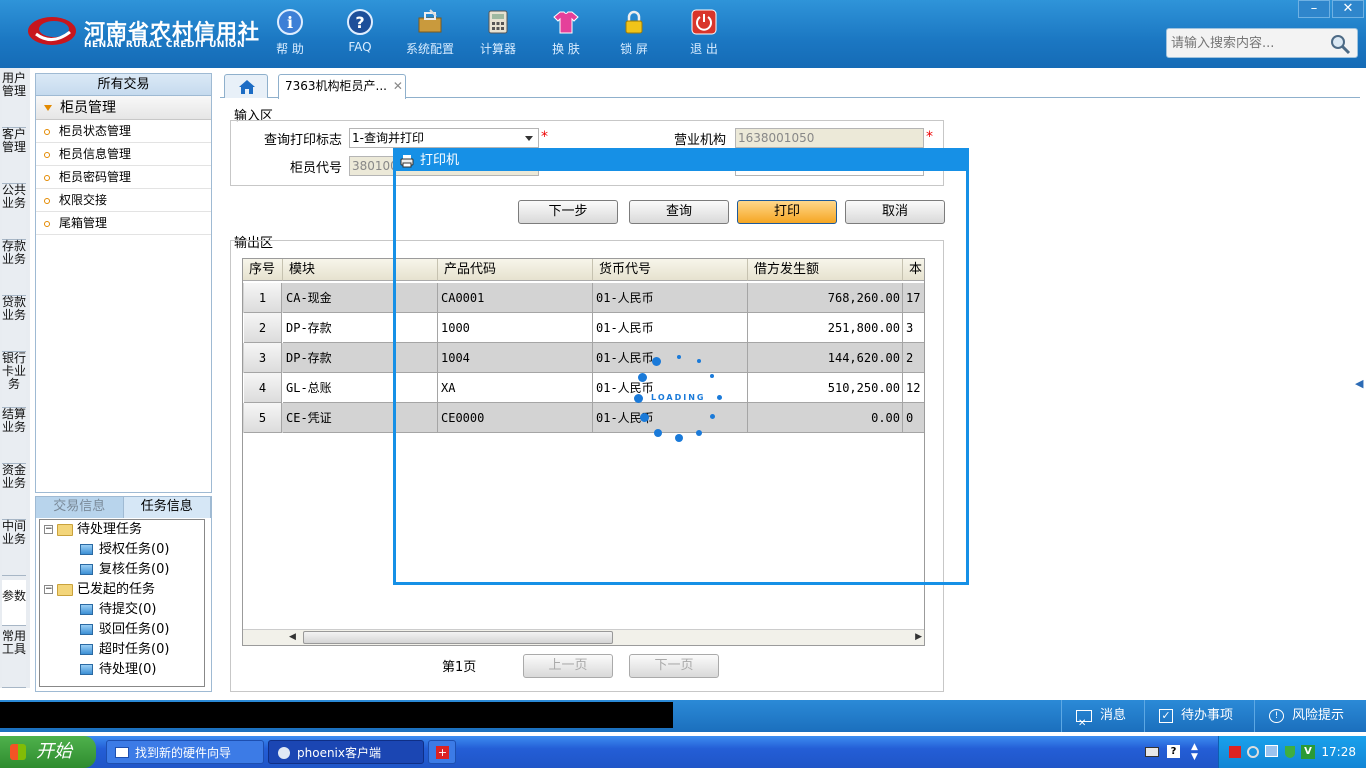  What do you see at coordinates (95, 131) in the screenshot?
I see `menu-item-label: 柜员状态管理` at bounding box center [95, 131].